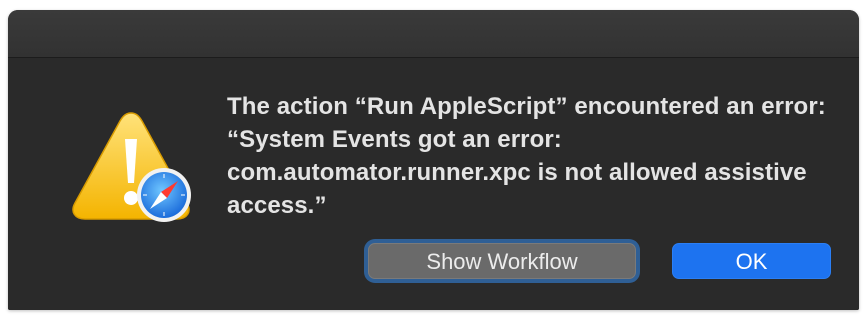  Describe the element at coordinates (164, 195) in the screenshot. I see `safari-badge-icon` at that location.